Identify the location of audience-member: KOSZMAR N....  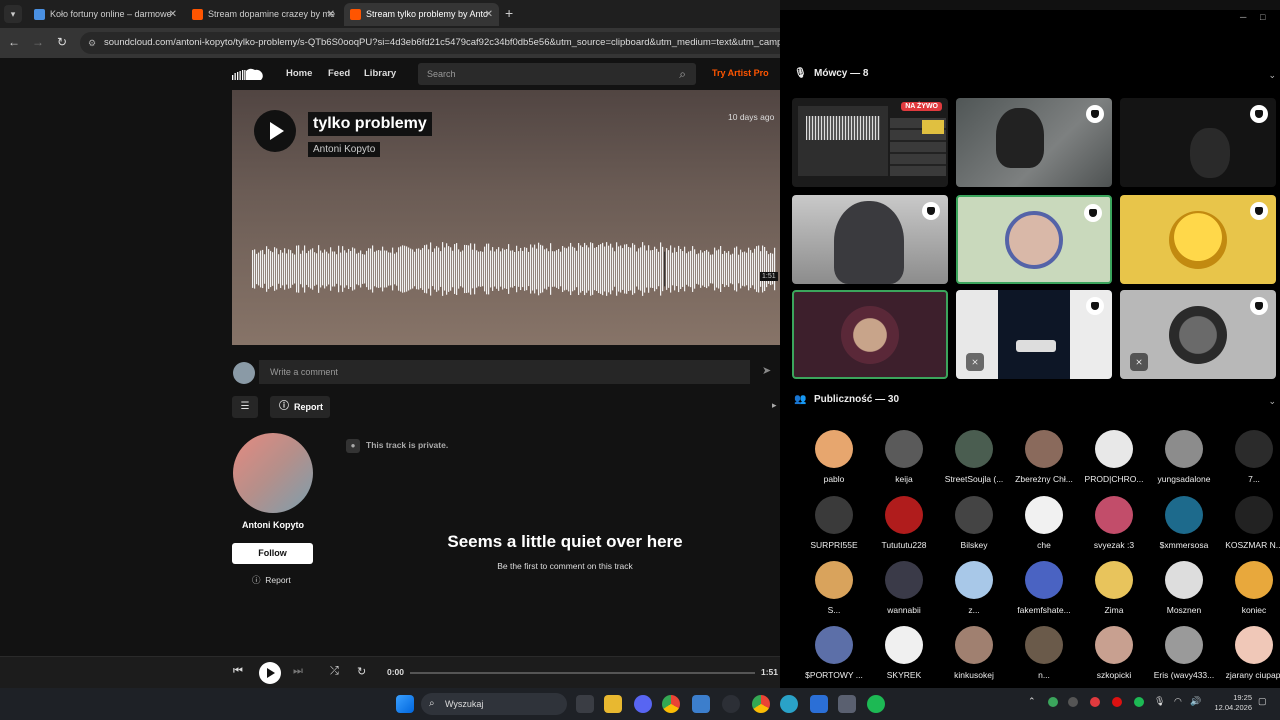
(1249, 523).